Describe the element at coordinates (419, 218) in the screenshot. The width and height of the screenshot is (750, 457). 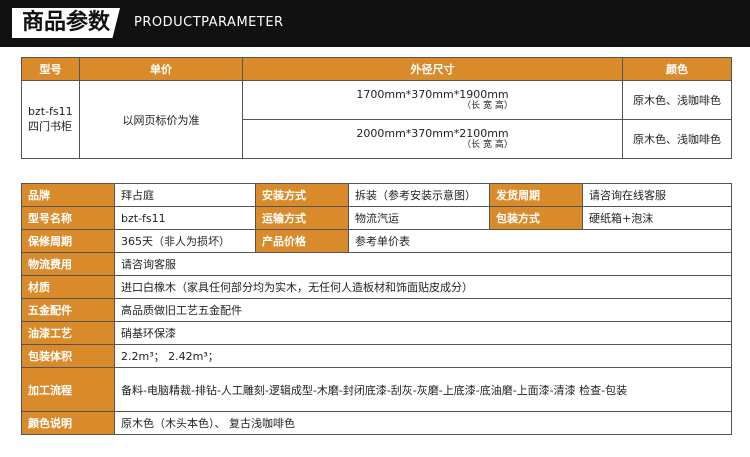
I see `transport-value: 物流汽运` at that location.